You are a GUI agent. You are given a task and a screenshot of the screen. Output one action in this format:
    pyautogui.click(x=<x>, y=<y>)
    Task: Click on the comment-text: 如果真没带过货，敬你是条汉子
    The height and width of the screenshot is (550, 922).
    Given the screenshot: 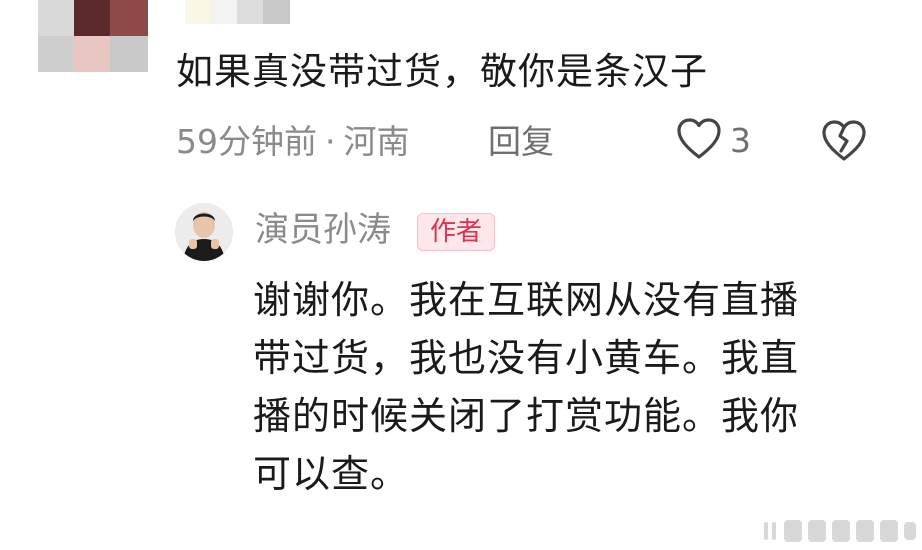 What is the action you would take?
    pyautogui.click(x=442, y=71)
    